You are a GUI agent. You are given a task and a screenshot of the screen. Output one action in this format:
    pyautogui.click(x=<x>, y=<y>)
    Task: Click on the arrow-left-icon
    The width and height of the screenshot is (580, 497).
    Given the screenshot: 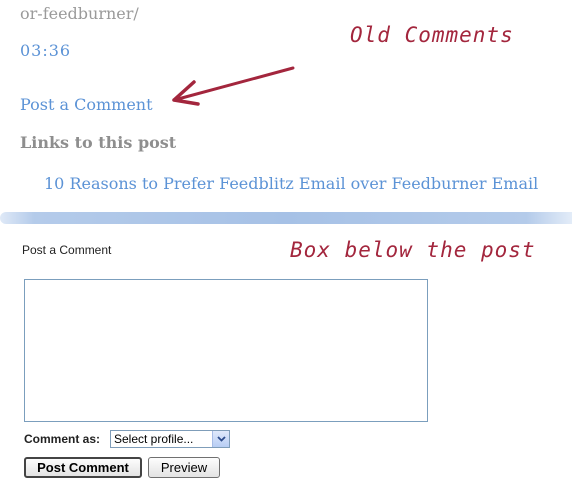 What is the action you would take?
    pyautogui.click(x=233, y=86)
    